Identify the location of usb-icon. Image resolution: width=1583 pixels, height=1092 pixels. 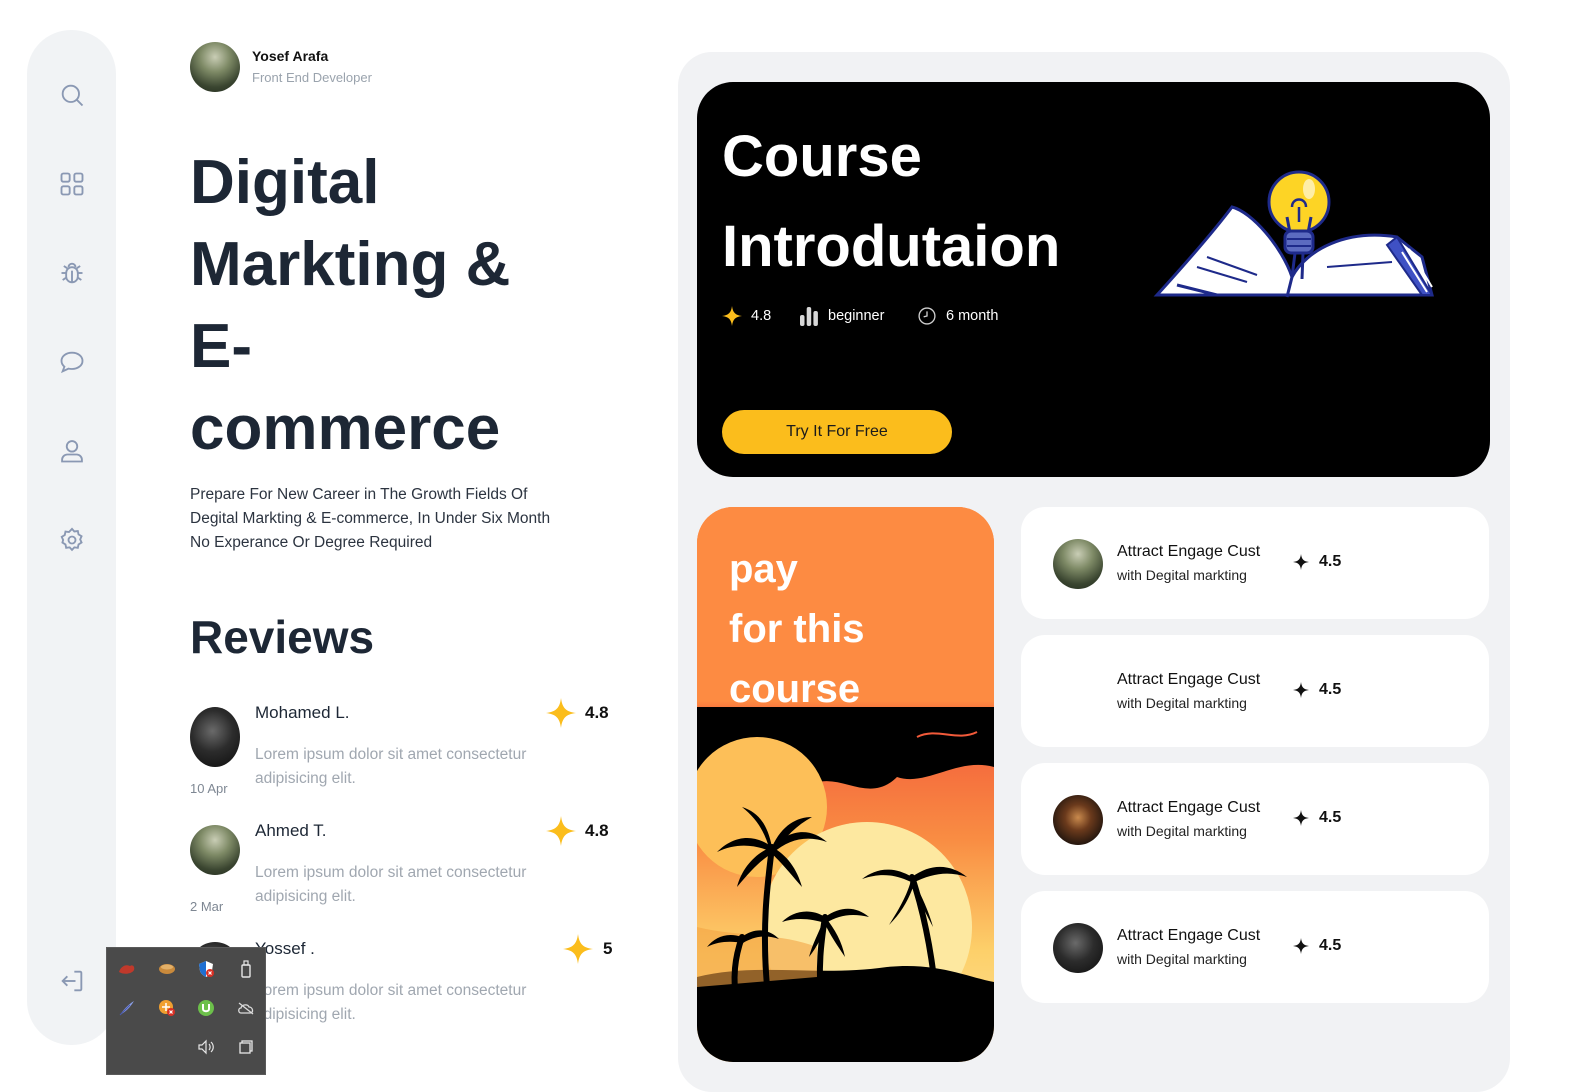
(246, 969).